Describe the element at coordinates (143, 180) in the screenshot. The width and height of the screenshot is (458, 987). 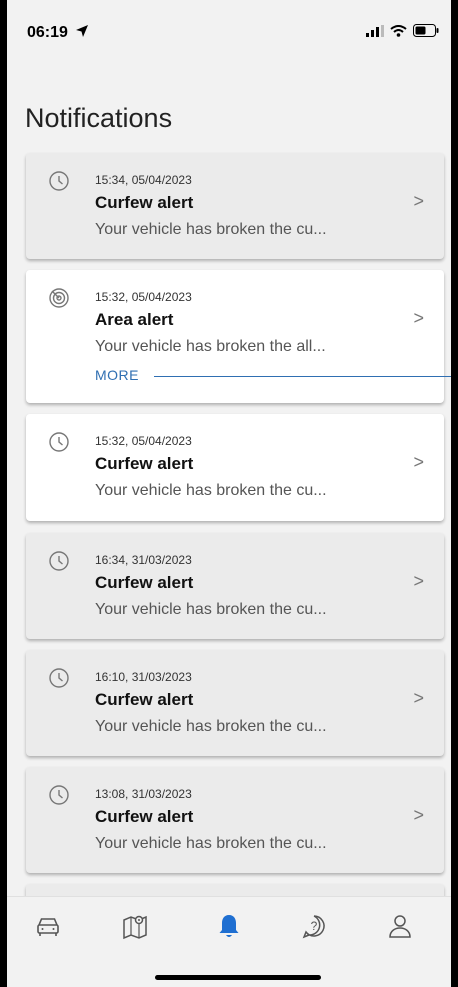
I see `notification-timestamp: 15:34, 05/04/2023` at that location.